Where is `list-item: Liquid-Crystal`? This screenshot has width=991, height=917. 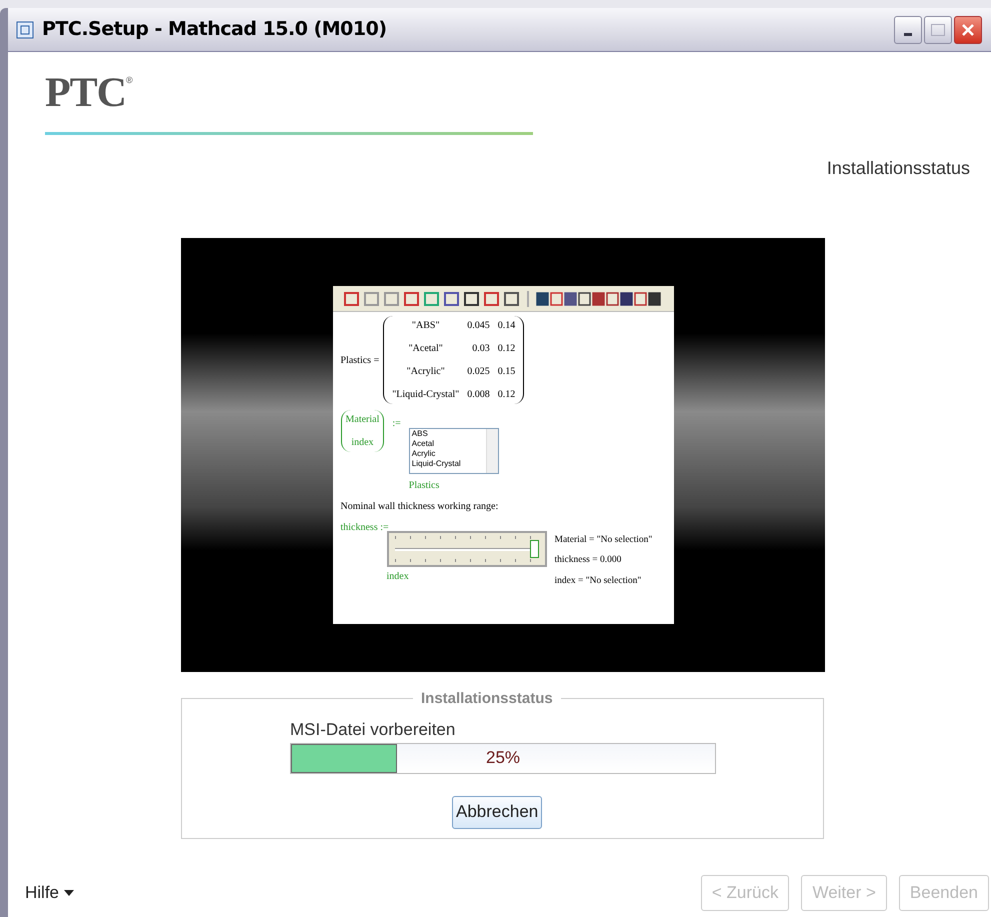
list-item: Liquid-Crystal is located at coordinates (448, 464).